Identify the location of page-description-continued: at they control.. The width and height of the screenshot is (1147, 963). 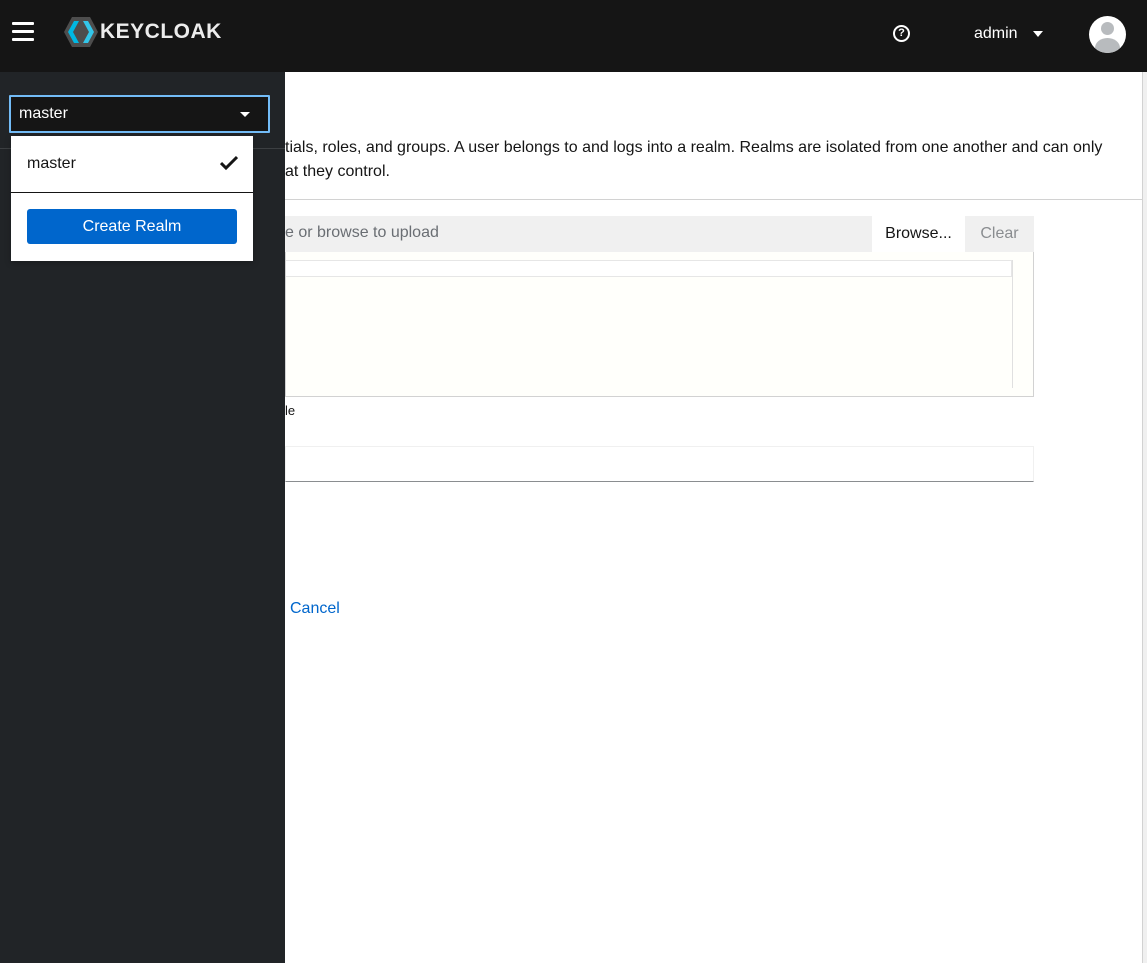
(337, 171).